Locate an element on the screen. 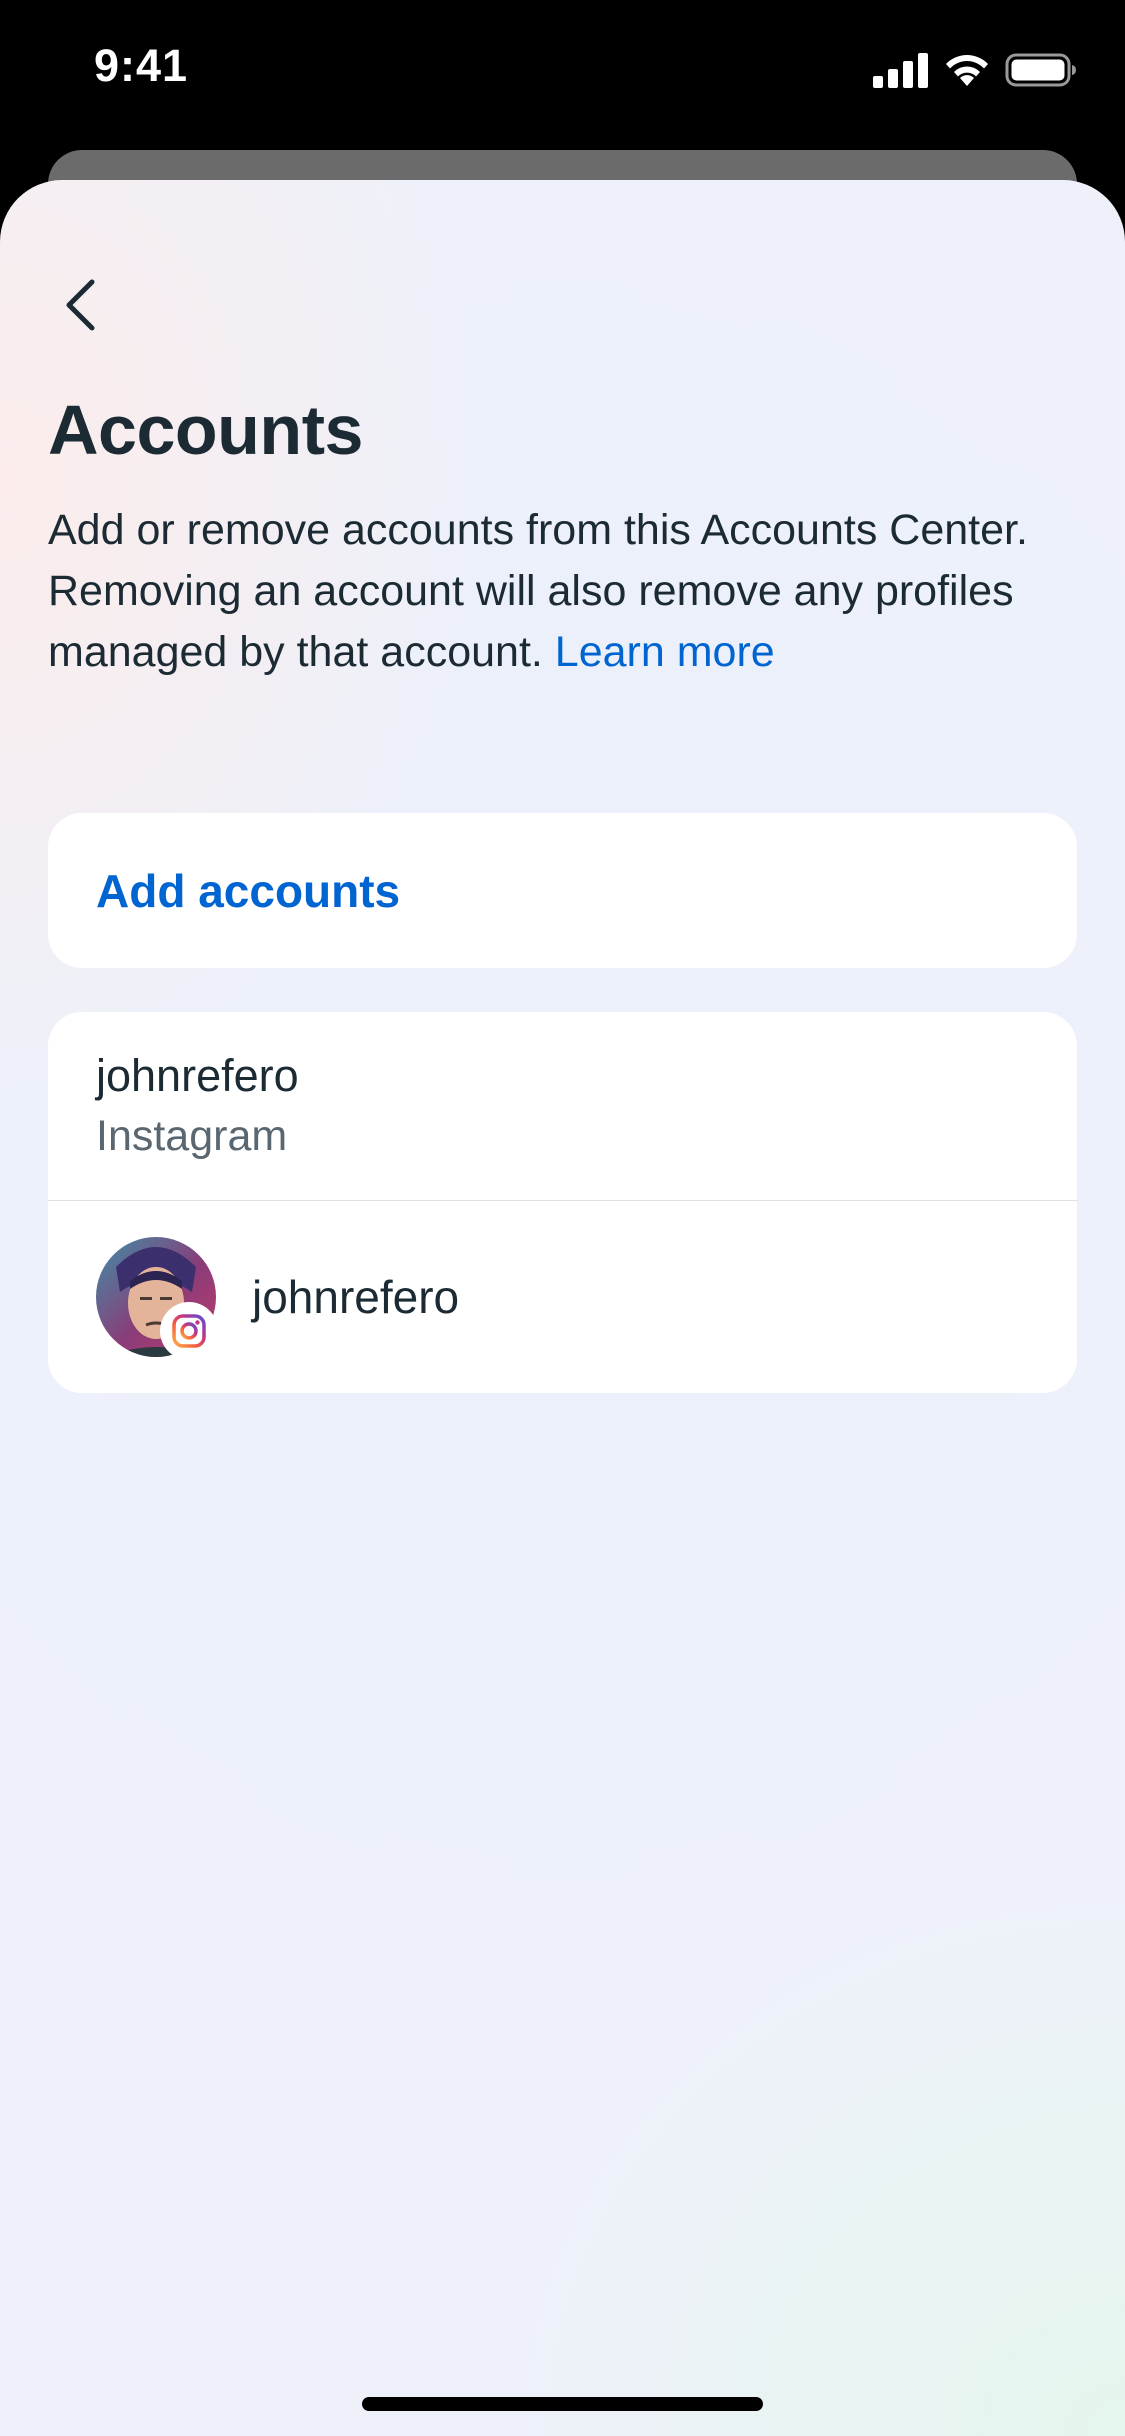 The height and width of the screenshot is (2436, 1125). add-accounts-label: Add accounts is located at coordinates (248, 890).